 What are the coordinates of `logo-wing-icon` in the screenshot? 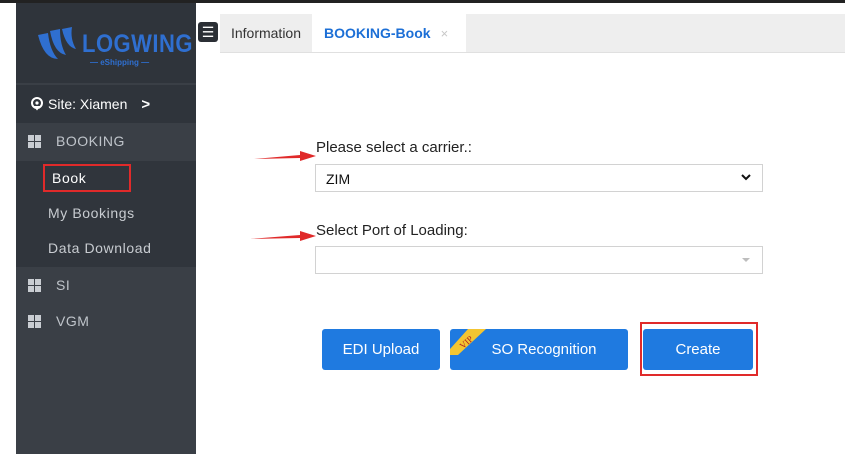 It's located at (57, 43).